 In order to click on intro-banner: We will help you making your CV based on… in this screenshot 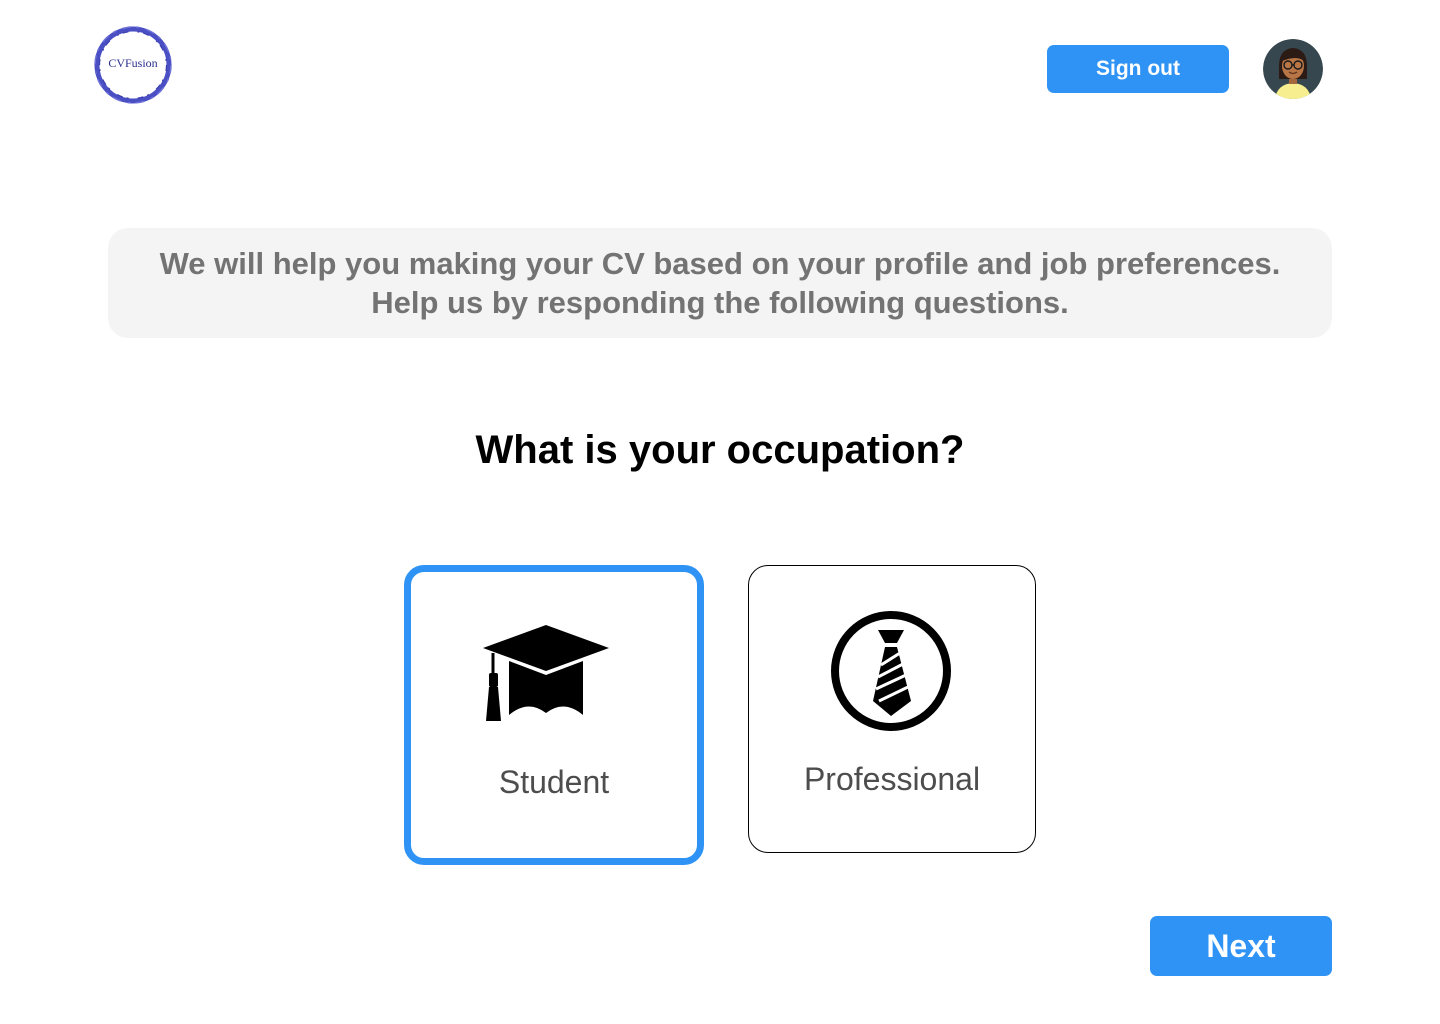, I will do `click(720, 283)`.